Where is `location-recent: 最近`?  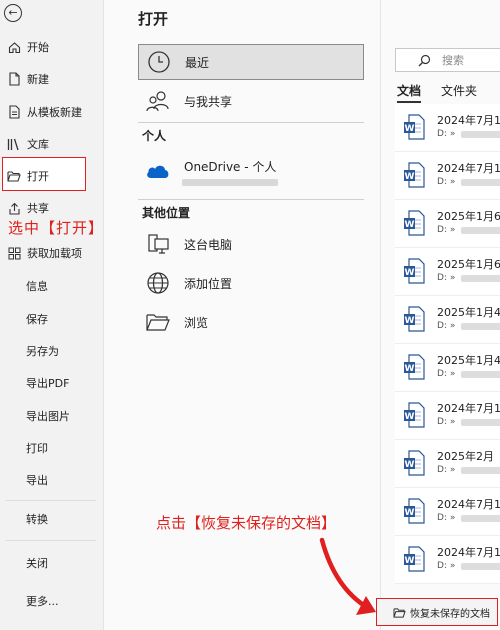 location-recent: 最近 is located at coordinates (251, 62).